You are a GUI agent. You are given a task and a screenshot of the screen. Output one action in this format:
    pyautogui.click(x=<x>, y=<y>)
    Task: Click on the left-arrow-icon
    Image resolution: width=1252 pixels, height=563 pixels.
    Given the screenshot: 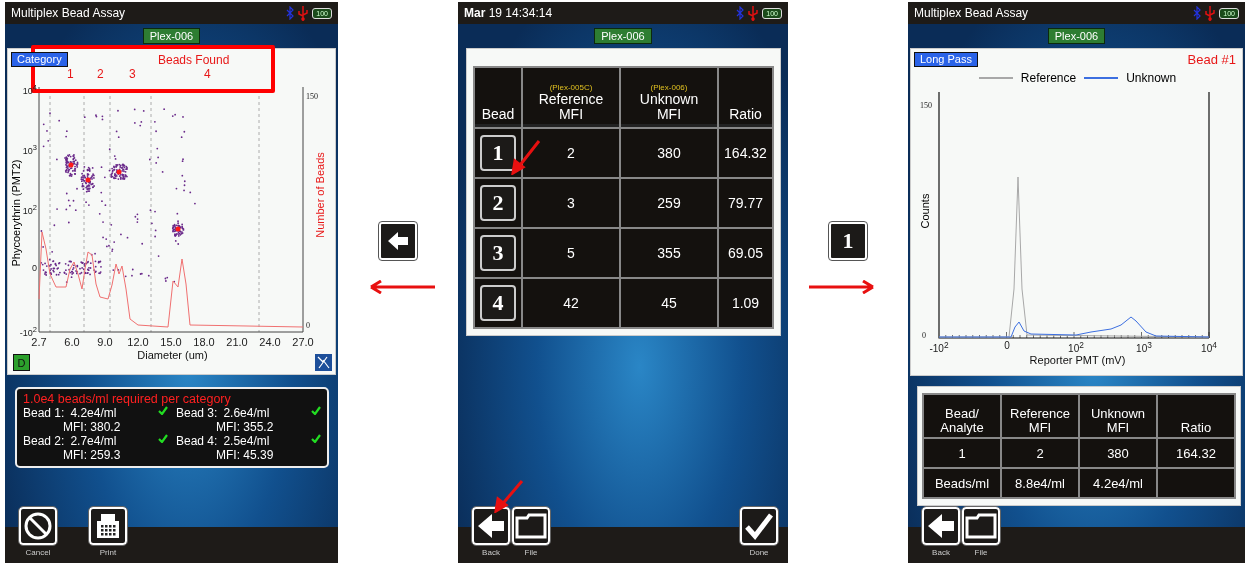 What is the action you would take?
    pyautogui.click(x=398, y=241)
    